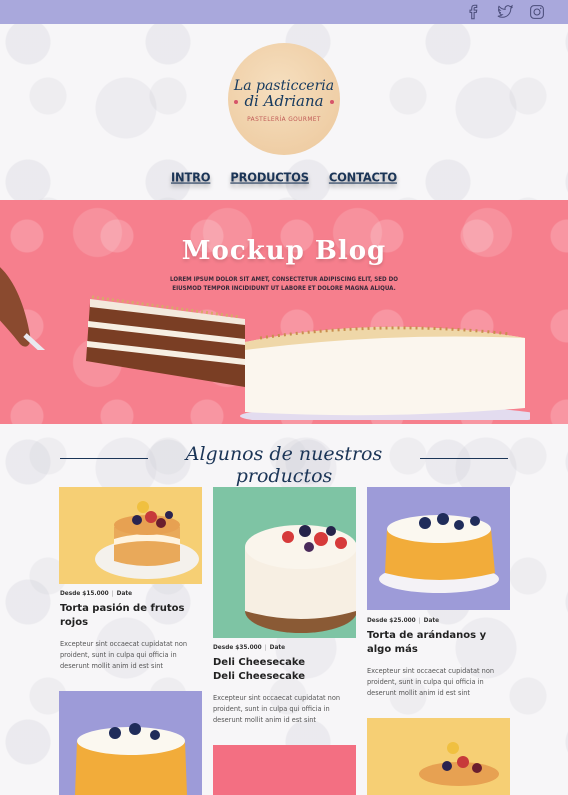 Image resolution: width=568 pixels, height=795 pixels. What do you see at coordinates (165, 341) in the screenshot?
I see `cake-slice-illustration` at bounding box center [165, 341].